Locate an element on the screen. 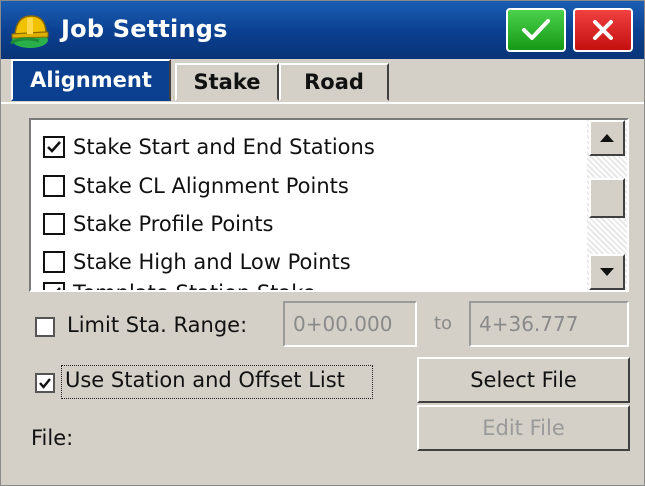 This screenshot has width=645, height=486. window-title: Job Settings is located at coordinates (144, 29).